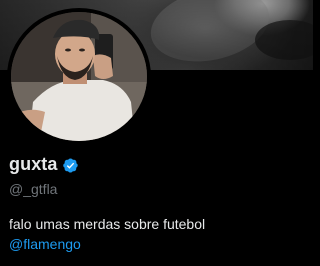 This screenshot has width=320, height=266. Describe the element at coordinates (45, 244) in the screenshot. I see `bio-mention-link: @flamengo` at that location.